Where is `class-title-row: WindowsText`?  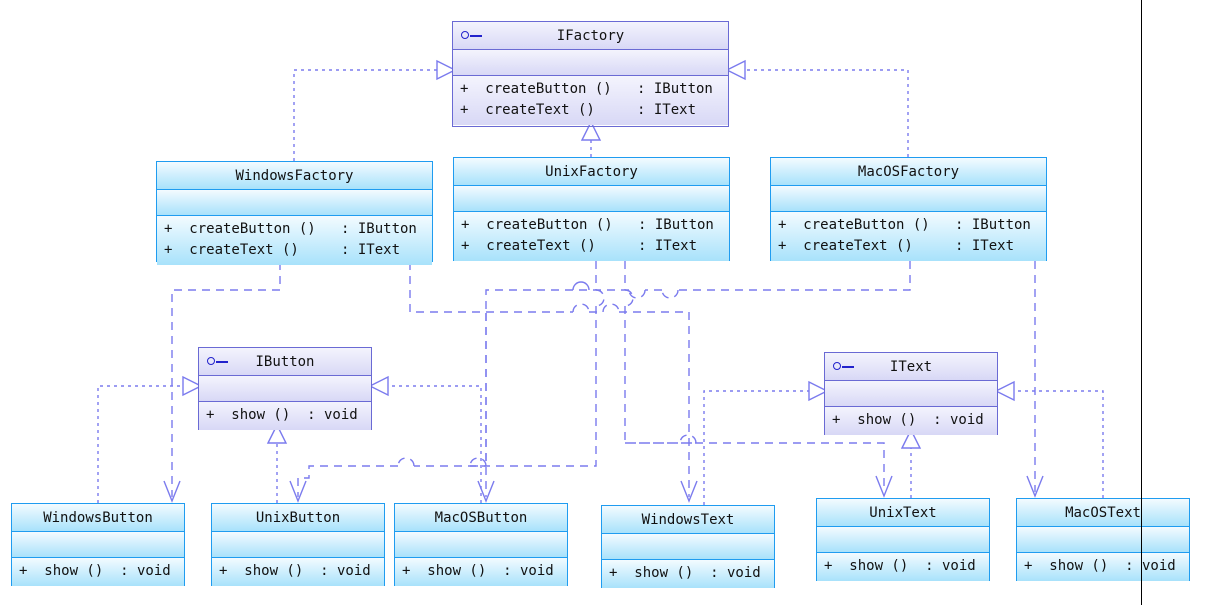 class-title-row: WindowsText is located at coordinates (688, 520).